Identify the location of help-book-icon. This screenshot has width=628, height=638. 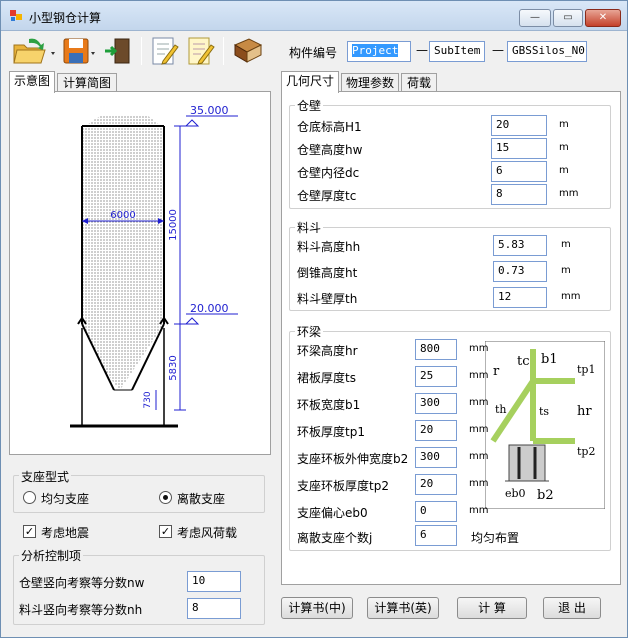
(248, 51).